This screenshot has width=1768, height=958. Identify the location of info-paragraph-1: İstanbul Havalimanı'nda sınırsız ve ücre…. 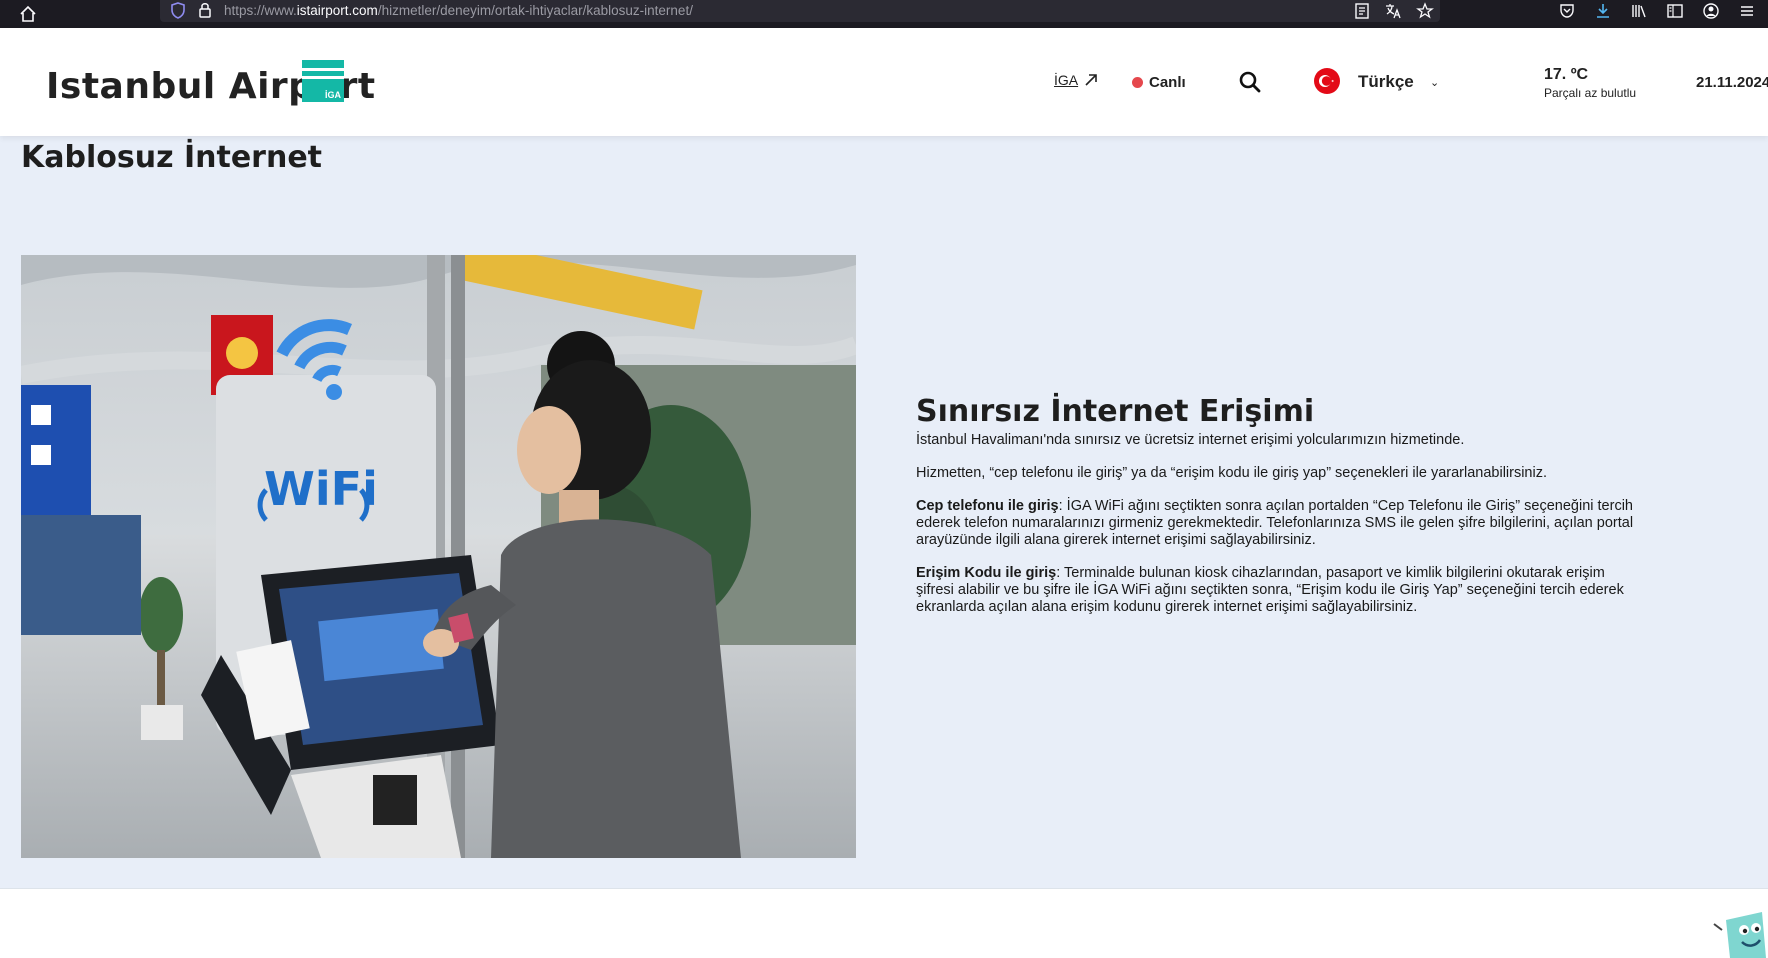
(1190, 440).